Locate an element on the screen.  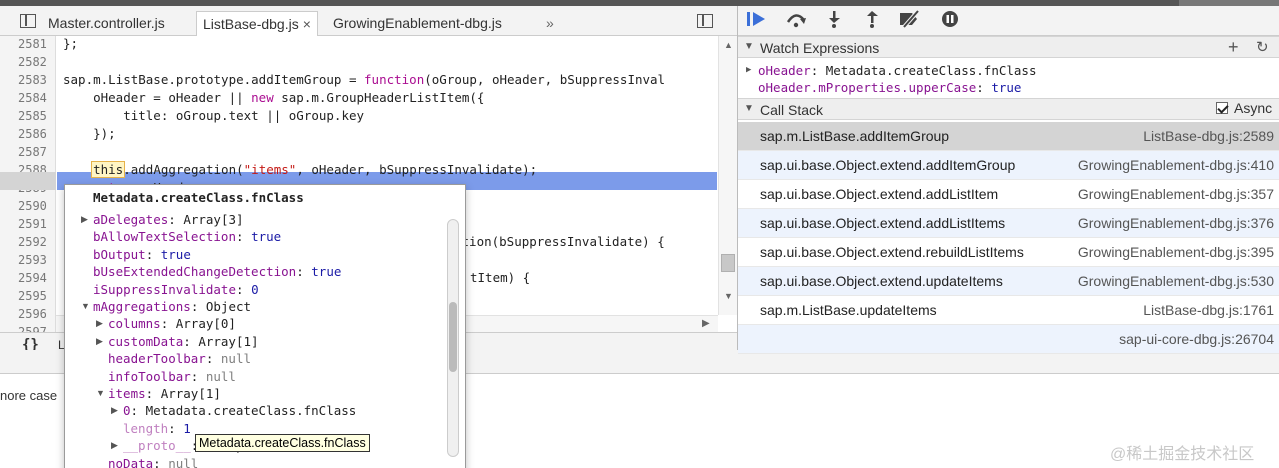
code-line: tItem) { is located at coordinates (500, 278).